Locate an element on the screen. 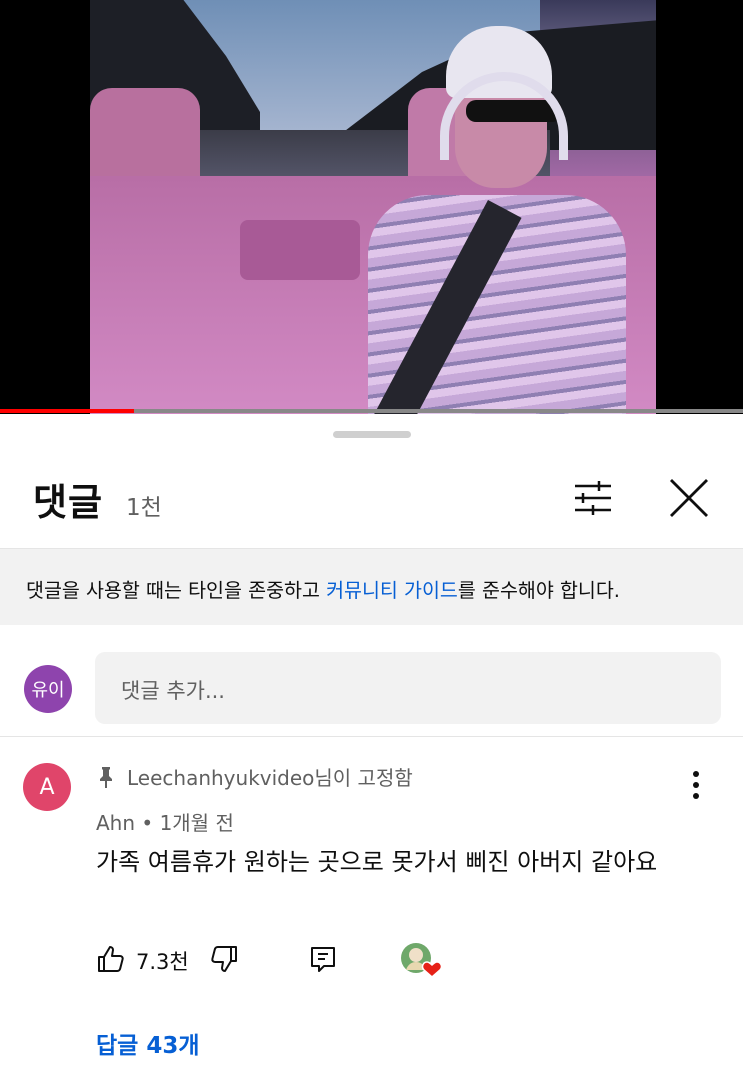 The width and height of the screenshot is (743, 1078). commenter-avatar: A is located at coordinates (47, 787).